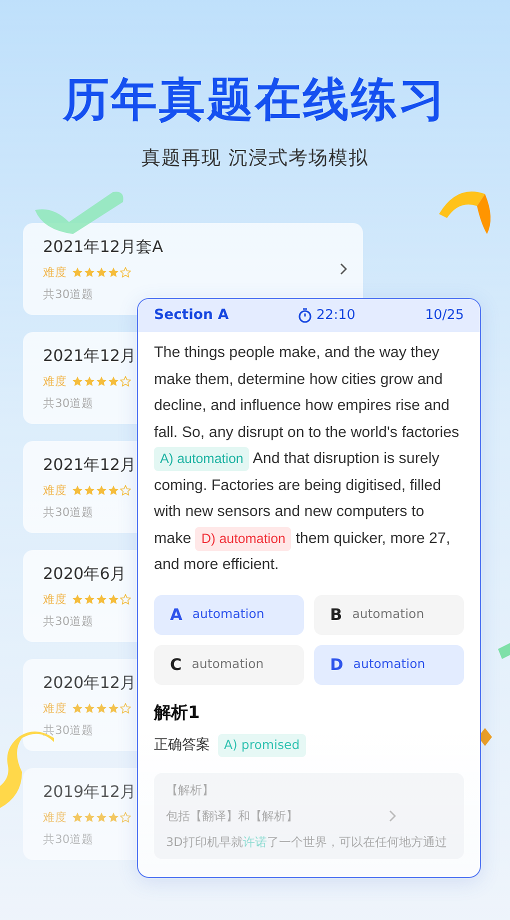 This screenshot has height=920, width=510. I want to click on subtitle: 真题再现 沉浸式考场模拟, so click(255, 158).